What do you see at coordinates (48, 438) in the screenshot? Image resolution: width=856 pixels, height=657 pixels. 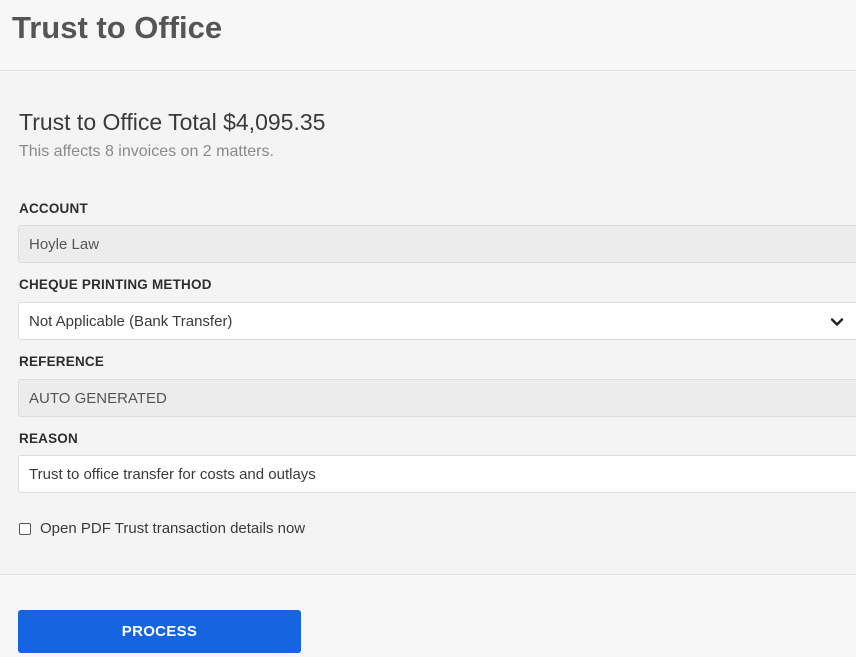 I see `reason-label: REASON` at bounding box center [48, 438].